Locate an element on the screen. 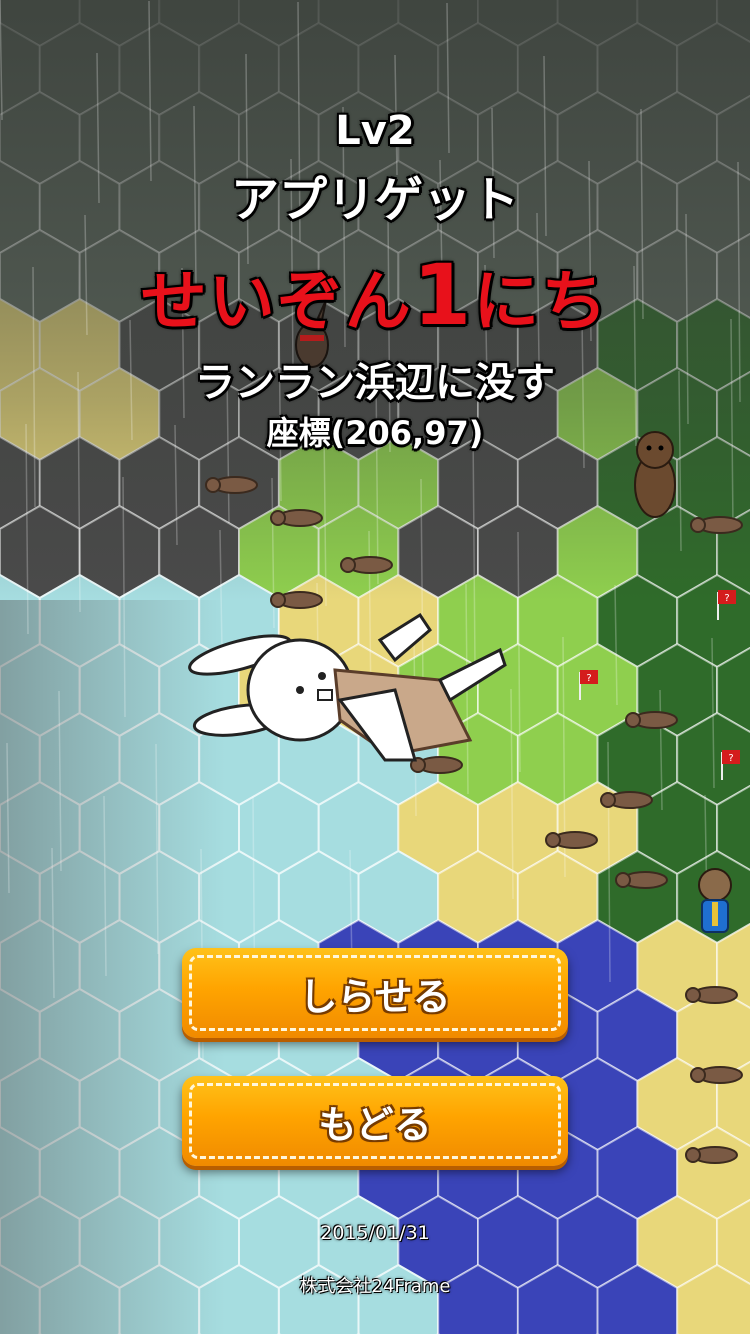 The image size is (750, 1334). back-button: もどる is located at coordinates (375, 1121).